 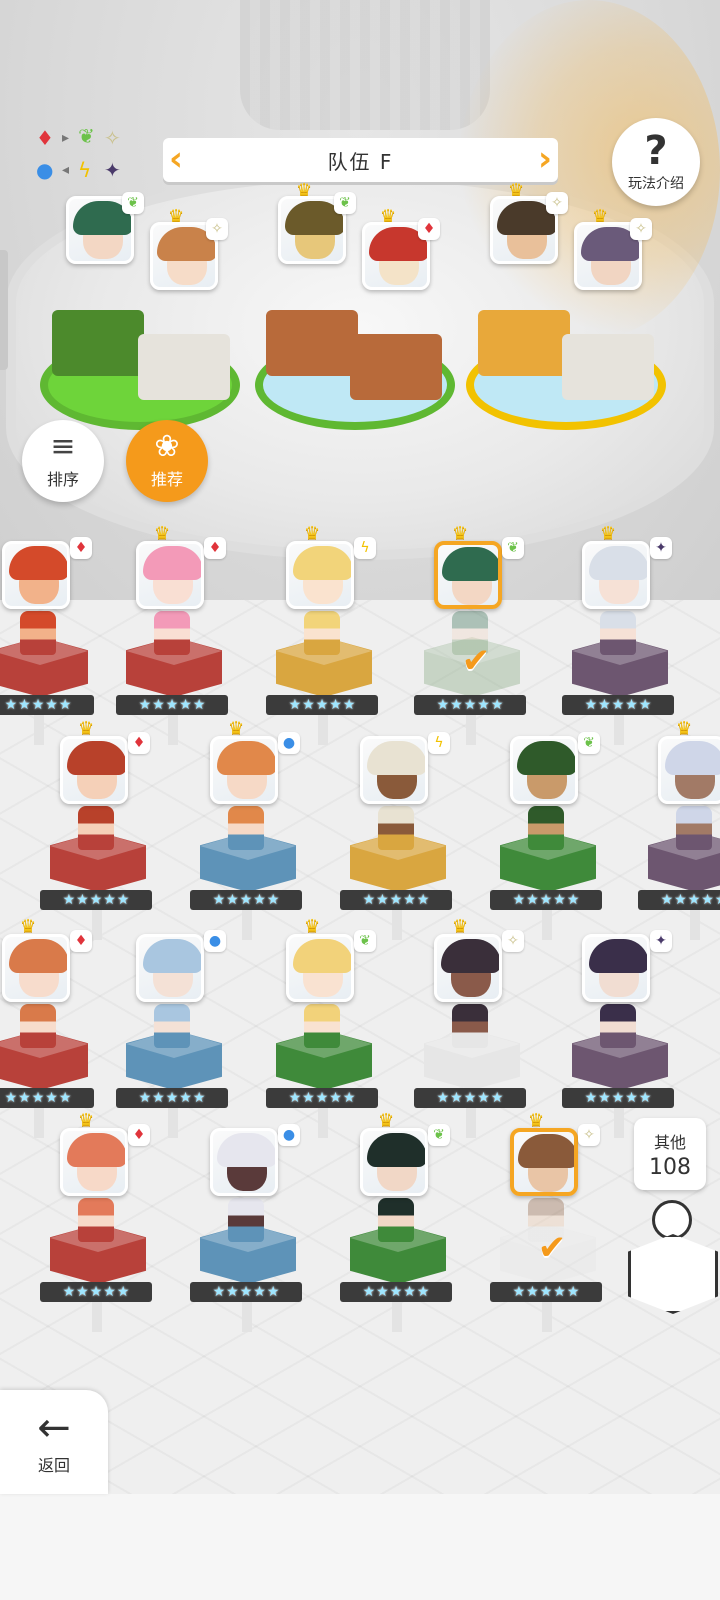 I want to click on help-button: ? 玩法介绍, so click(x=656, y=162).